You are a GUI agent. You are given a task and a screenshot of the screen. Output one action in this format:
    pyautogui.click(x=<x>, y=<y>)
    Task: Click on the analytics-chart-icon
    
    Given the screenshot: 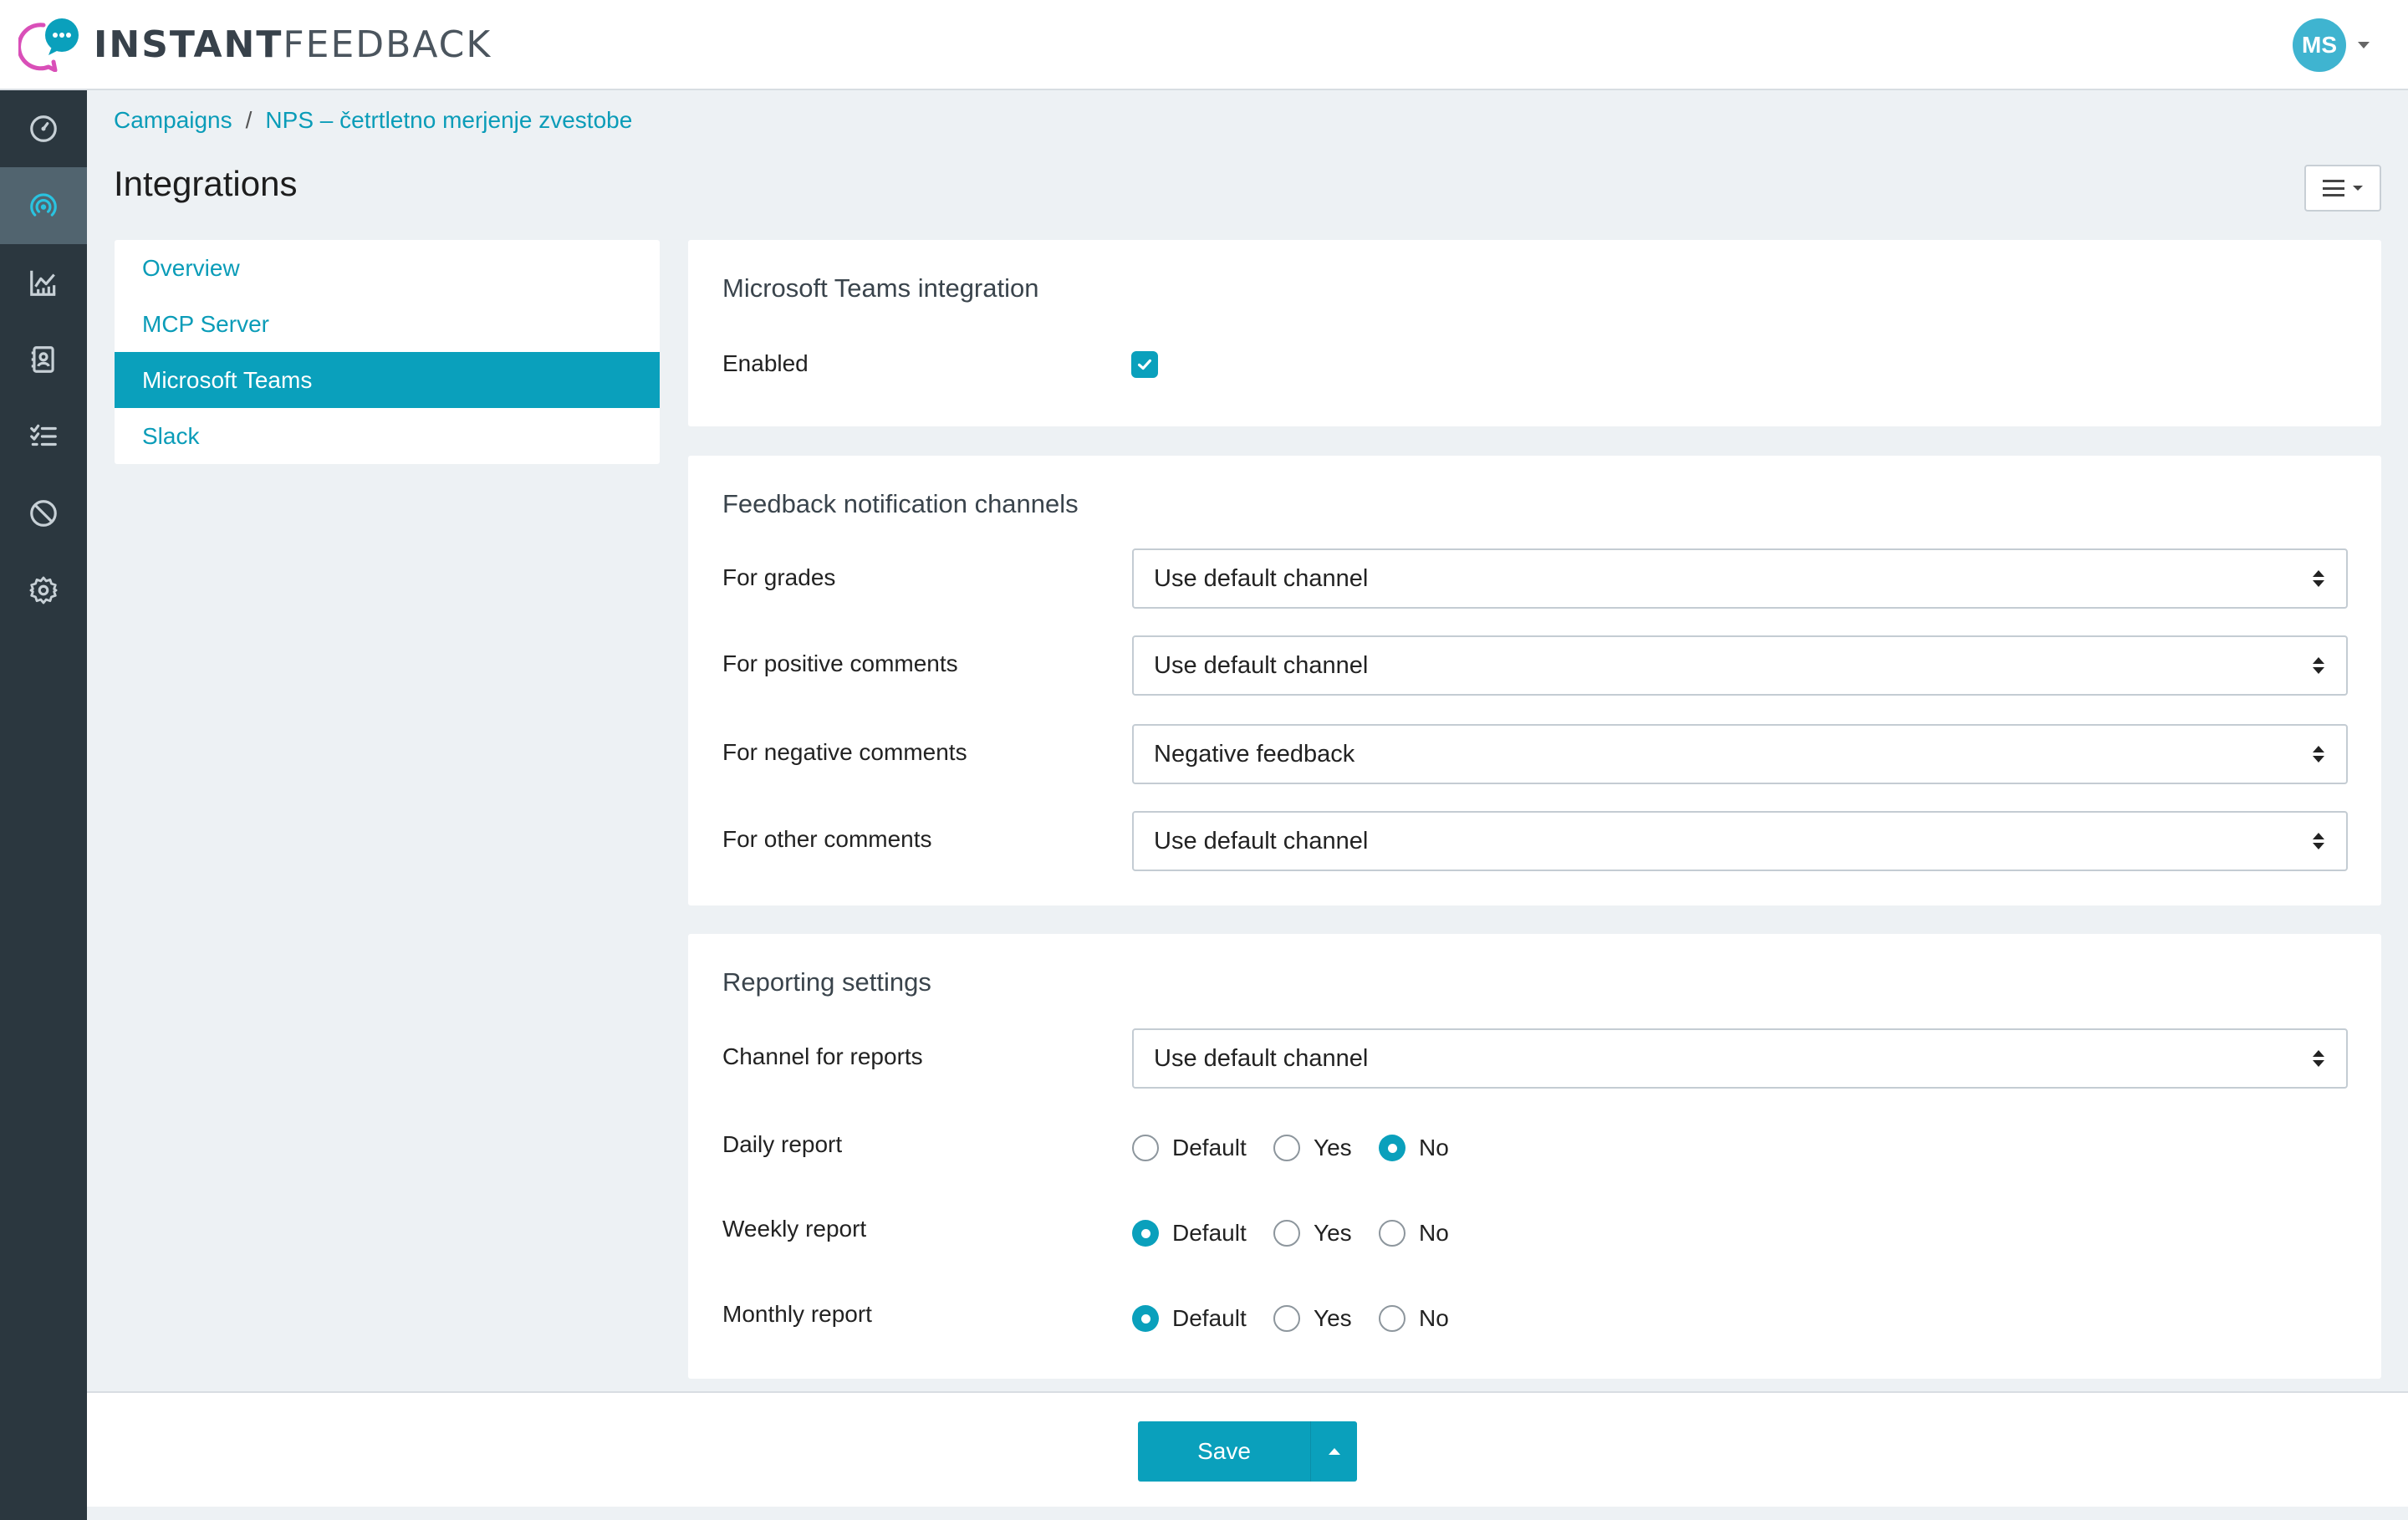 What is the action you would take?
    pyautogui.click(x=43, y=283)
    